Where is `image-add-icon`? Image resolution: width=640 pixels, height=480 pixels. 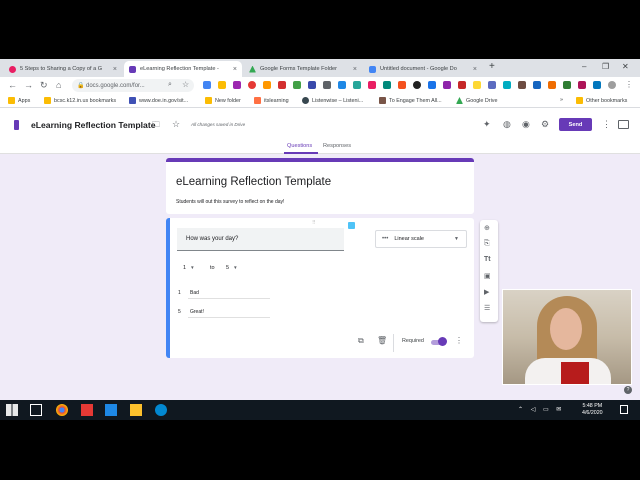 image-add-icon is located at coordinates (351, 225).